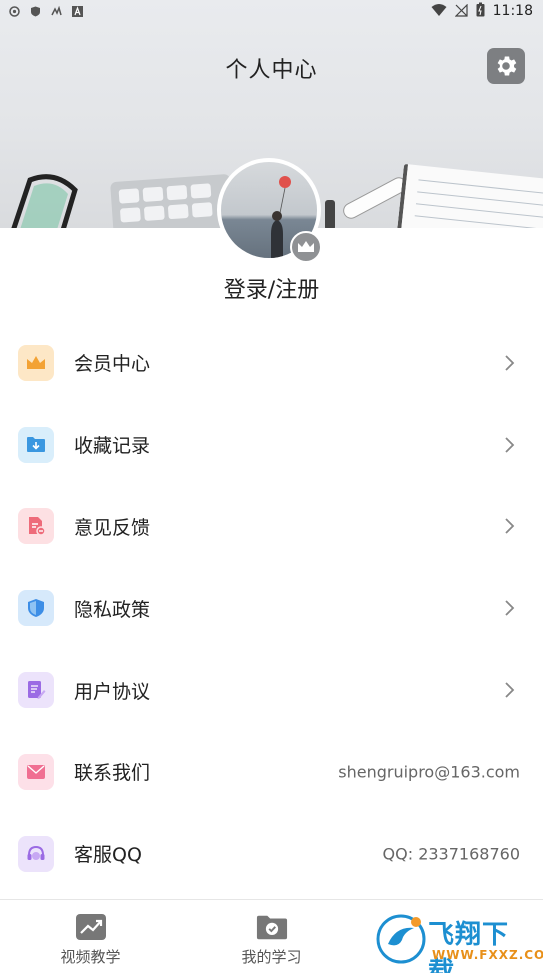 This screenshot has width=543, height=973. What do you see at coordinates (77, 11) in the screenshot?
I see `a-icon` at bounding box center [77, 11].